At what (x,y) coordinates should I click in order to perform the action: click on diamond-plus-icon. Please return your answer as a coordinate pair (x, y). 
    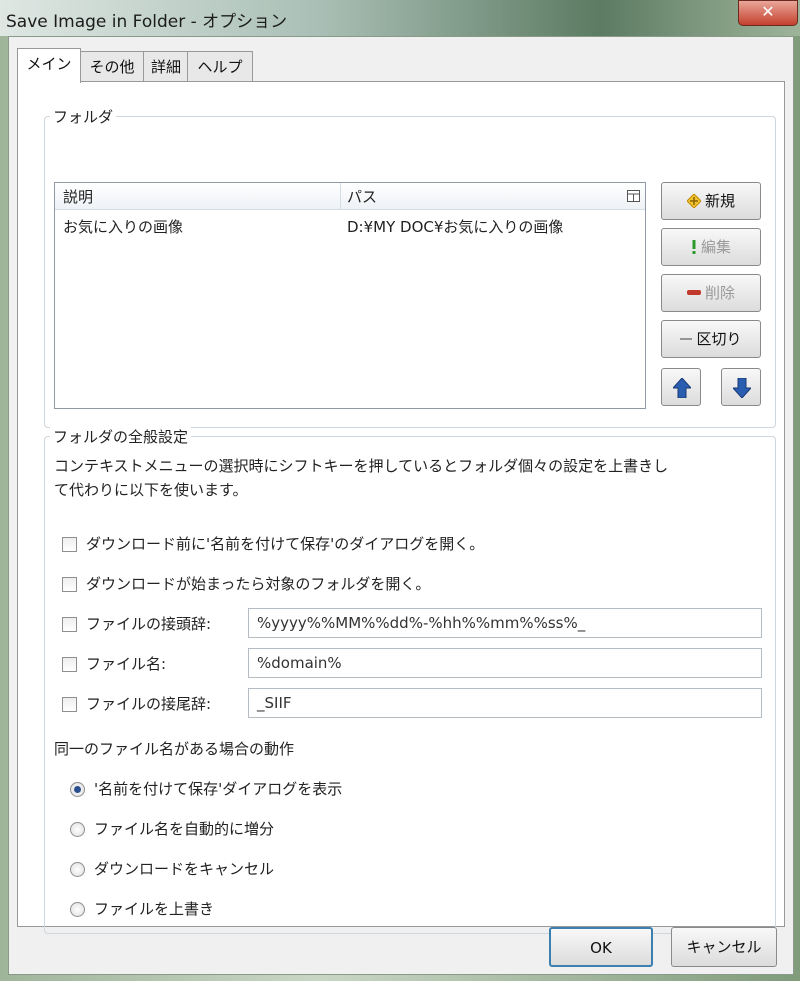
    Looking at the image, I should click on (693, 201).